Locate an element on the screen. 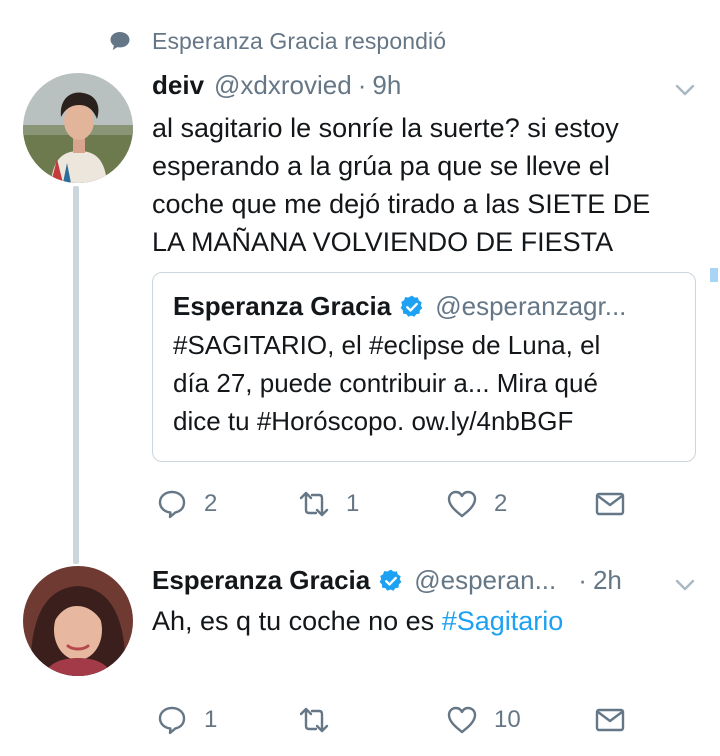  timestamp: 2h is located at coordinates (607, 580).